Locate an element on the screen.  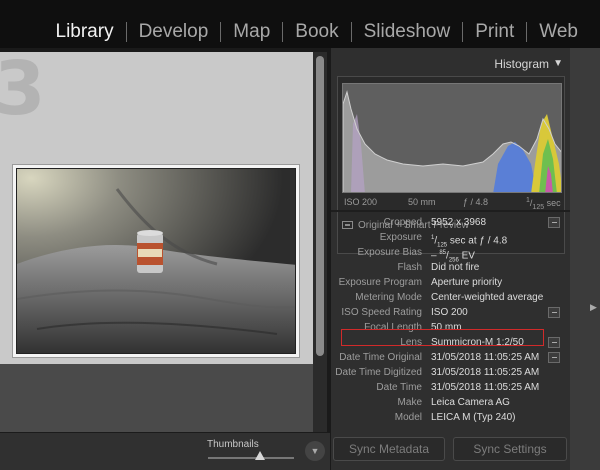
histogram-aperture: ƒ / 4.8 is located at coordinates (476, 202).